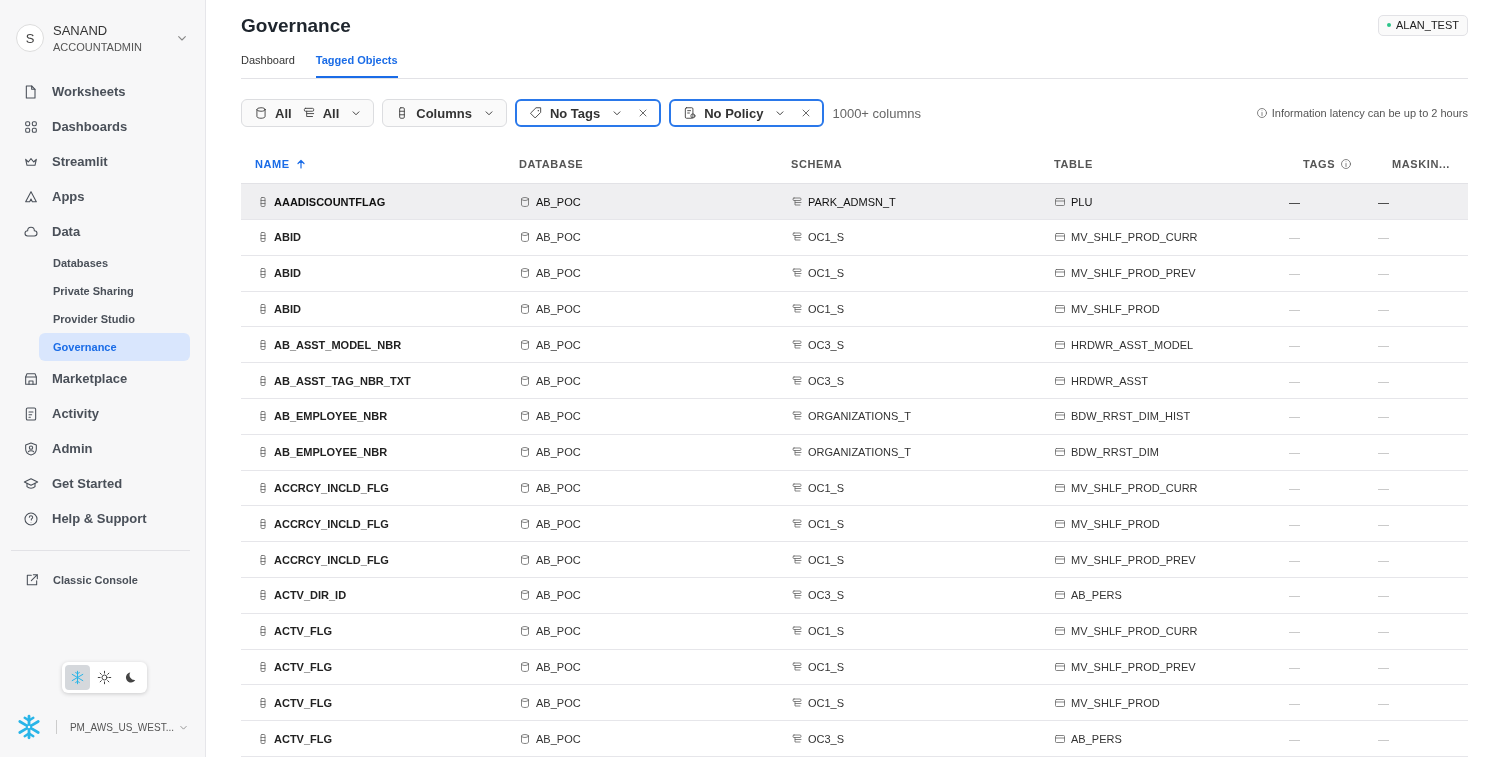 The height and width of the screenshot is (757, 1497). I want to click on nav-item: Apps, so click(100, 196).